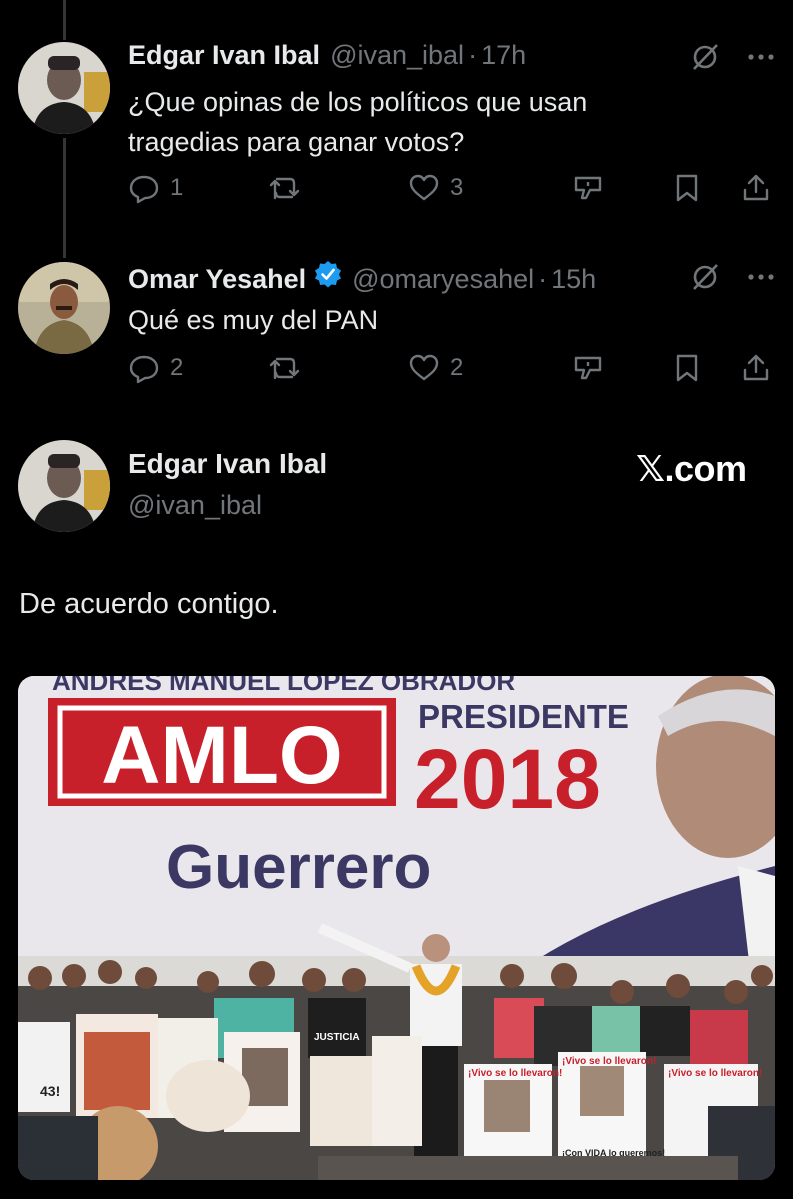 The image size is (793, 1199). I want to click on tweet-text-line: tragedias para ganar votos?, so click(296, 142).